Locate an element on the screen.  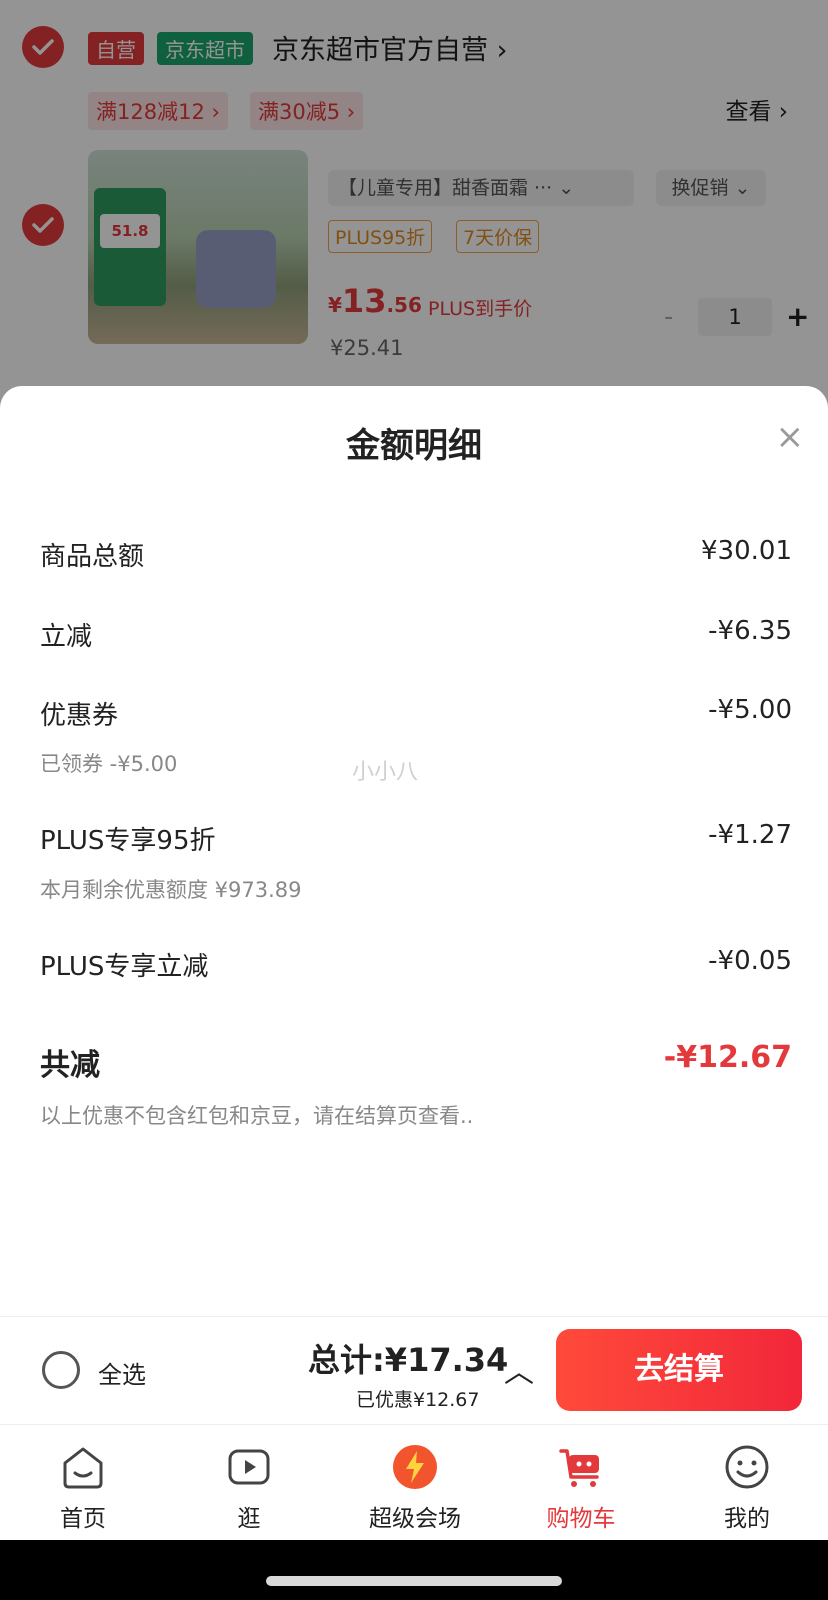
row-value-plus-95: -¥1.27 is located at coordinates (750, 835).